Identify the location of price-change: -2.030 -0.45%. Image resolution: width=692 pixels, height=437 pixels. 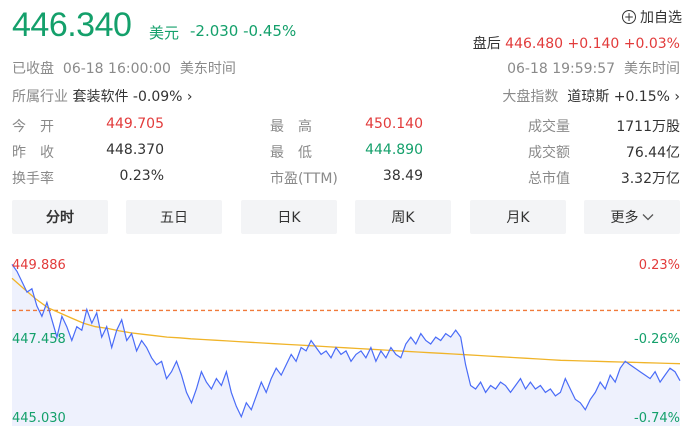
(243, 31).